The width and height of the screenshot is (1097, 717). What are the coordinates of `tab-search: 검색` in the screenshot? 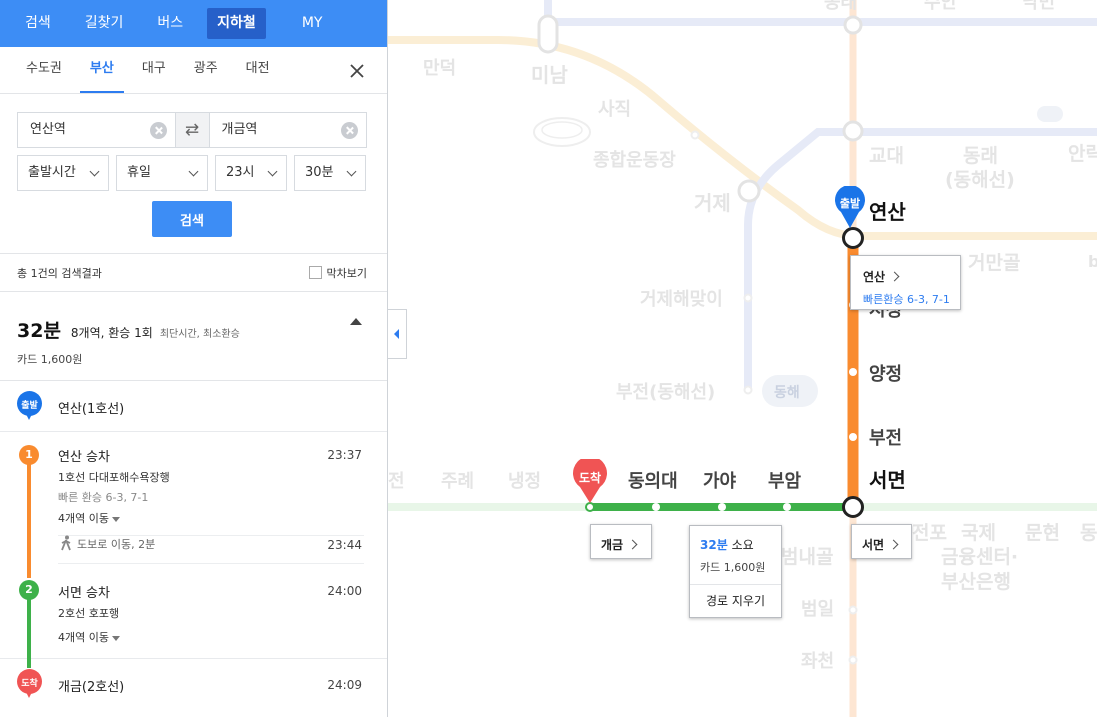 It's located at (38, 23).